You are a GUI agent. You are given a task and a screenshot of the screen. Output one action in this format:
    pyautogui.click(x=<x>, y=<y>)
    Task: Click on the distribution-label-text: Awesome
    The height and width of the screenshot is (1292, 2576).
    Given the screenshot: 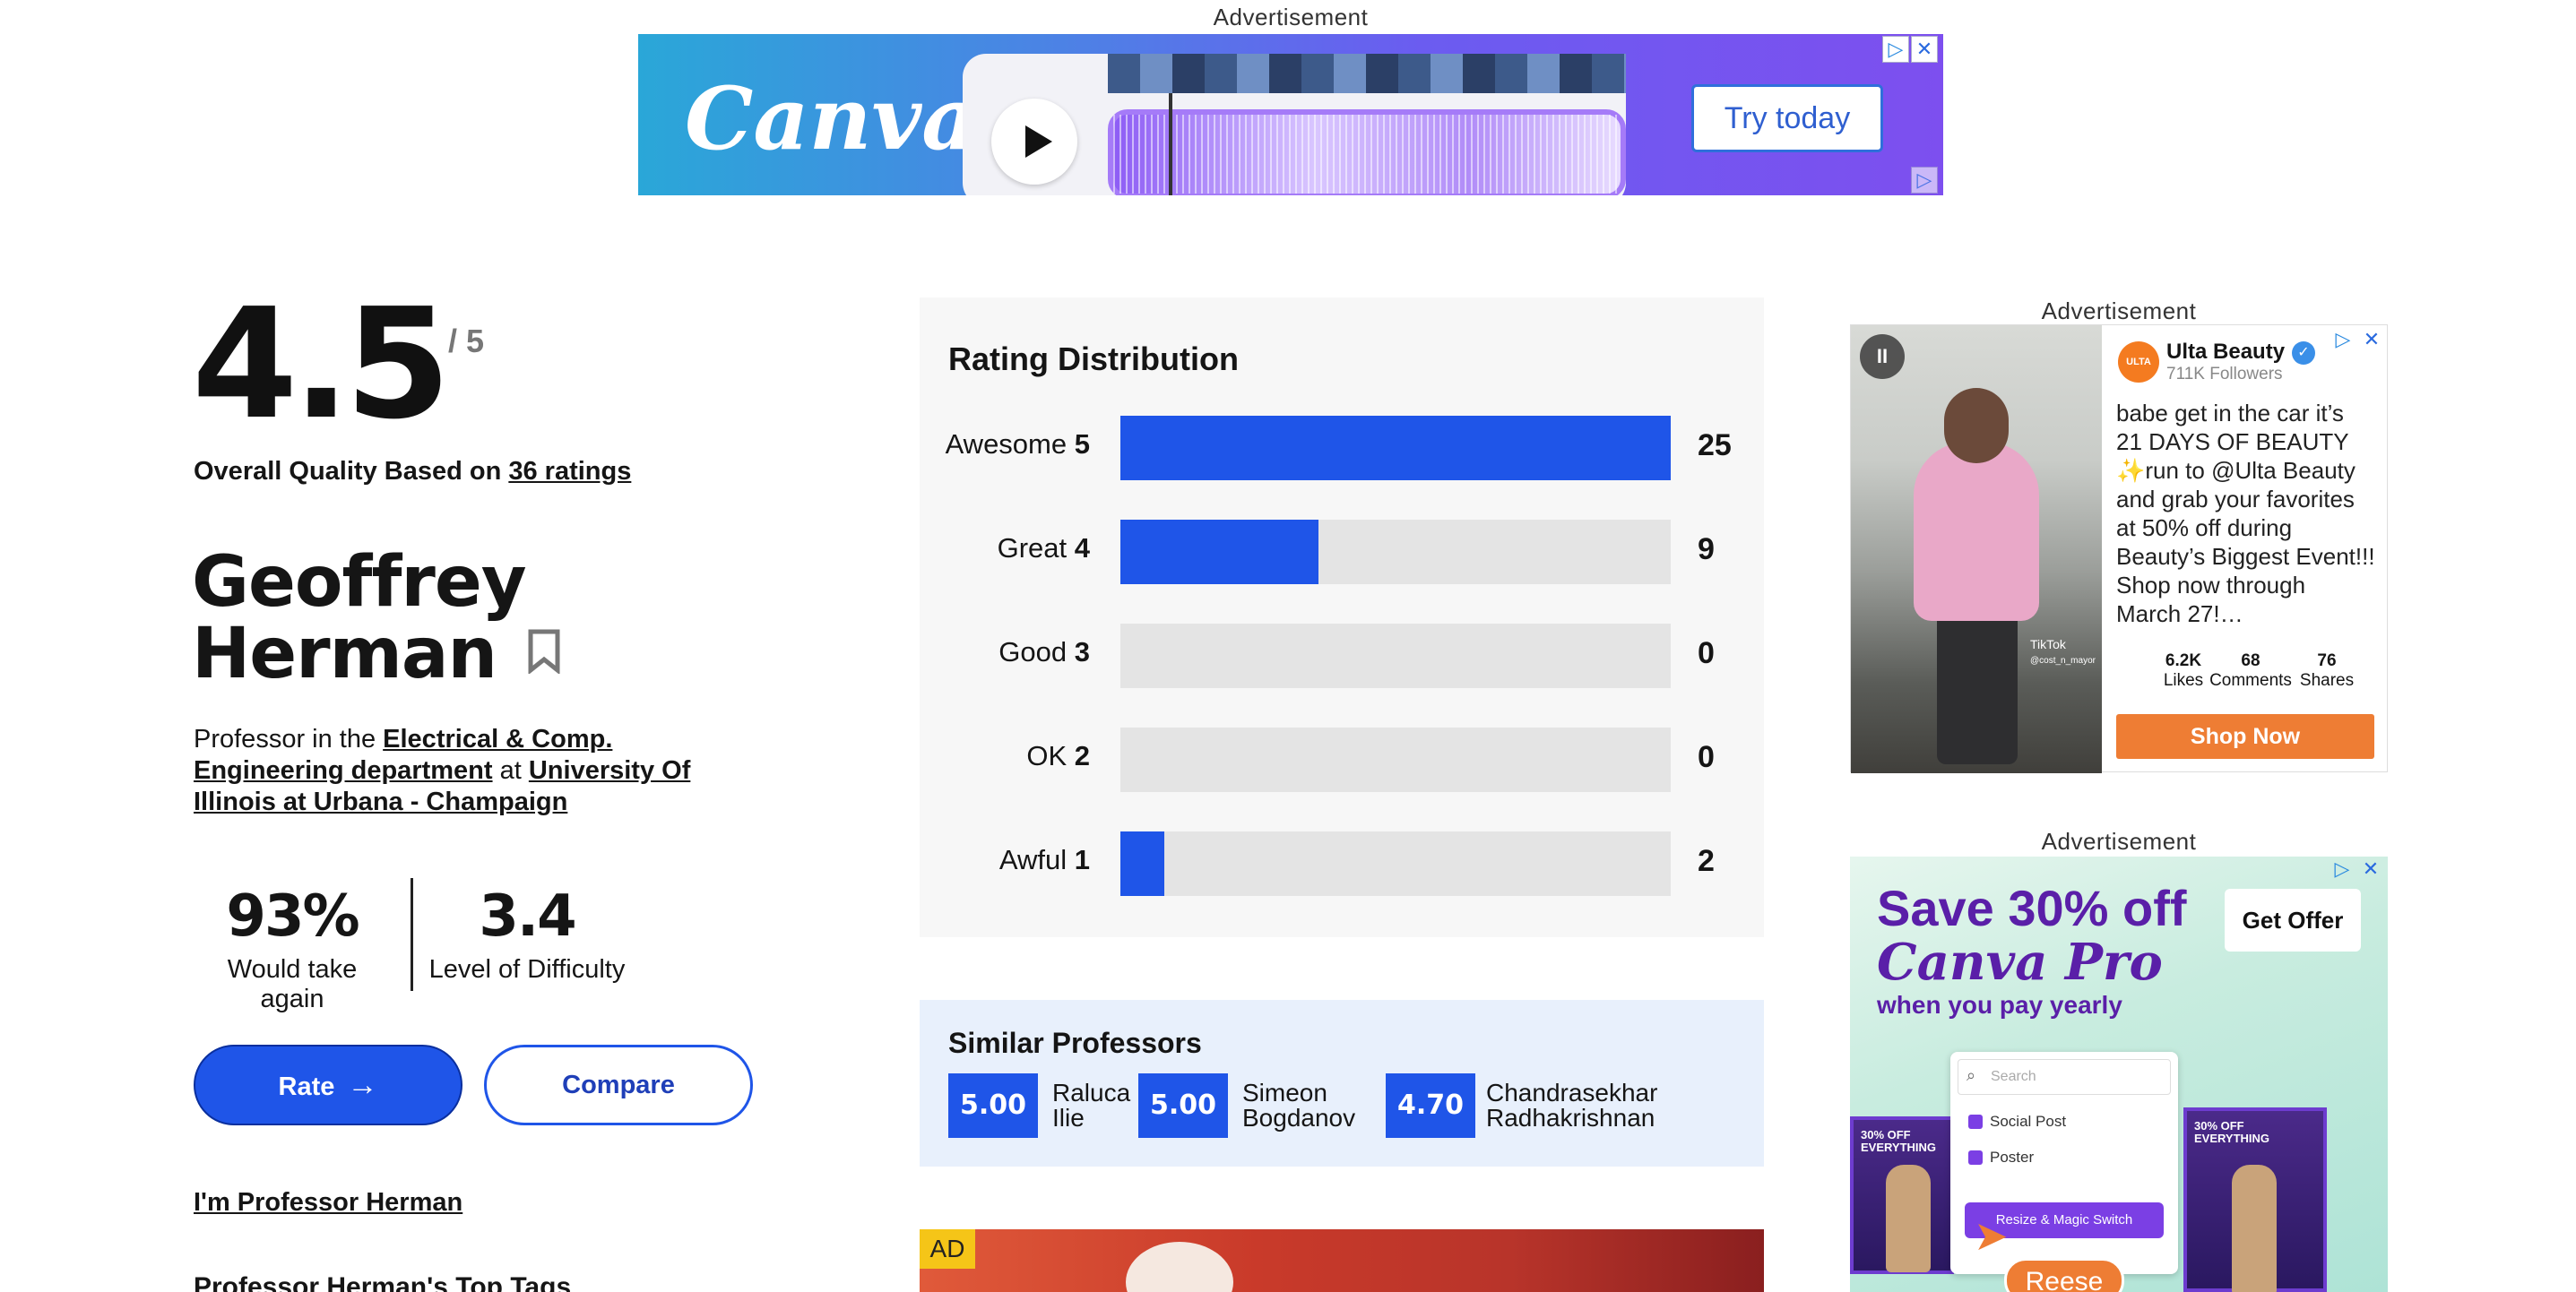 What is the action you would take?
    pyautogui.click(x=1006, y=444)
    